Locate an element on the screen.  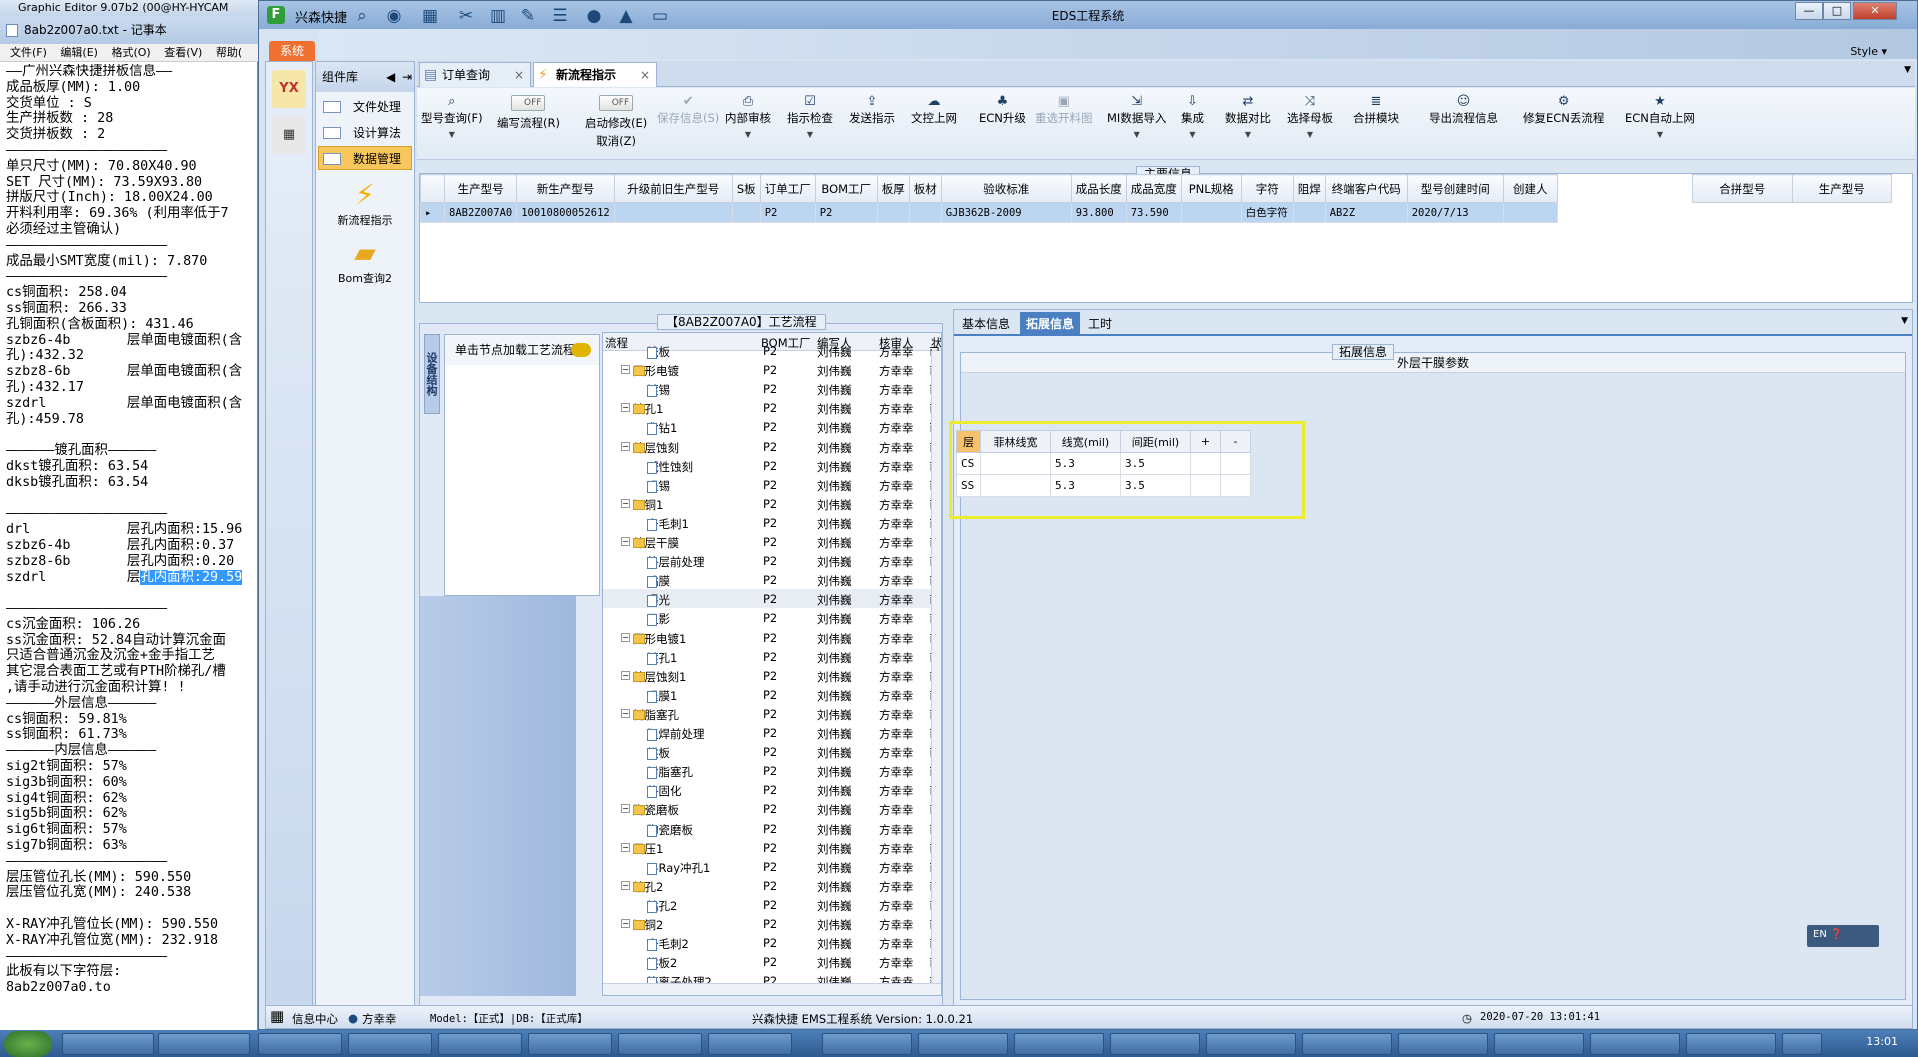
tab-work-hours: 工时 is located at coordinates (1100, 324).